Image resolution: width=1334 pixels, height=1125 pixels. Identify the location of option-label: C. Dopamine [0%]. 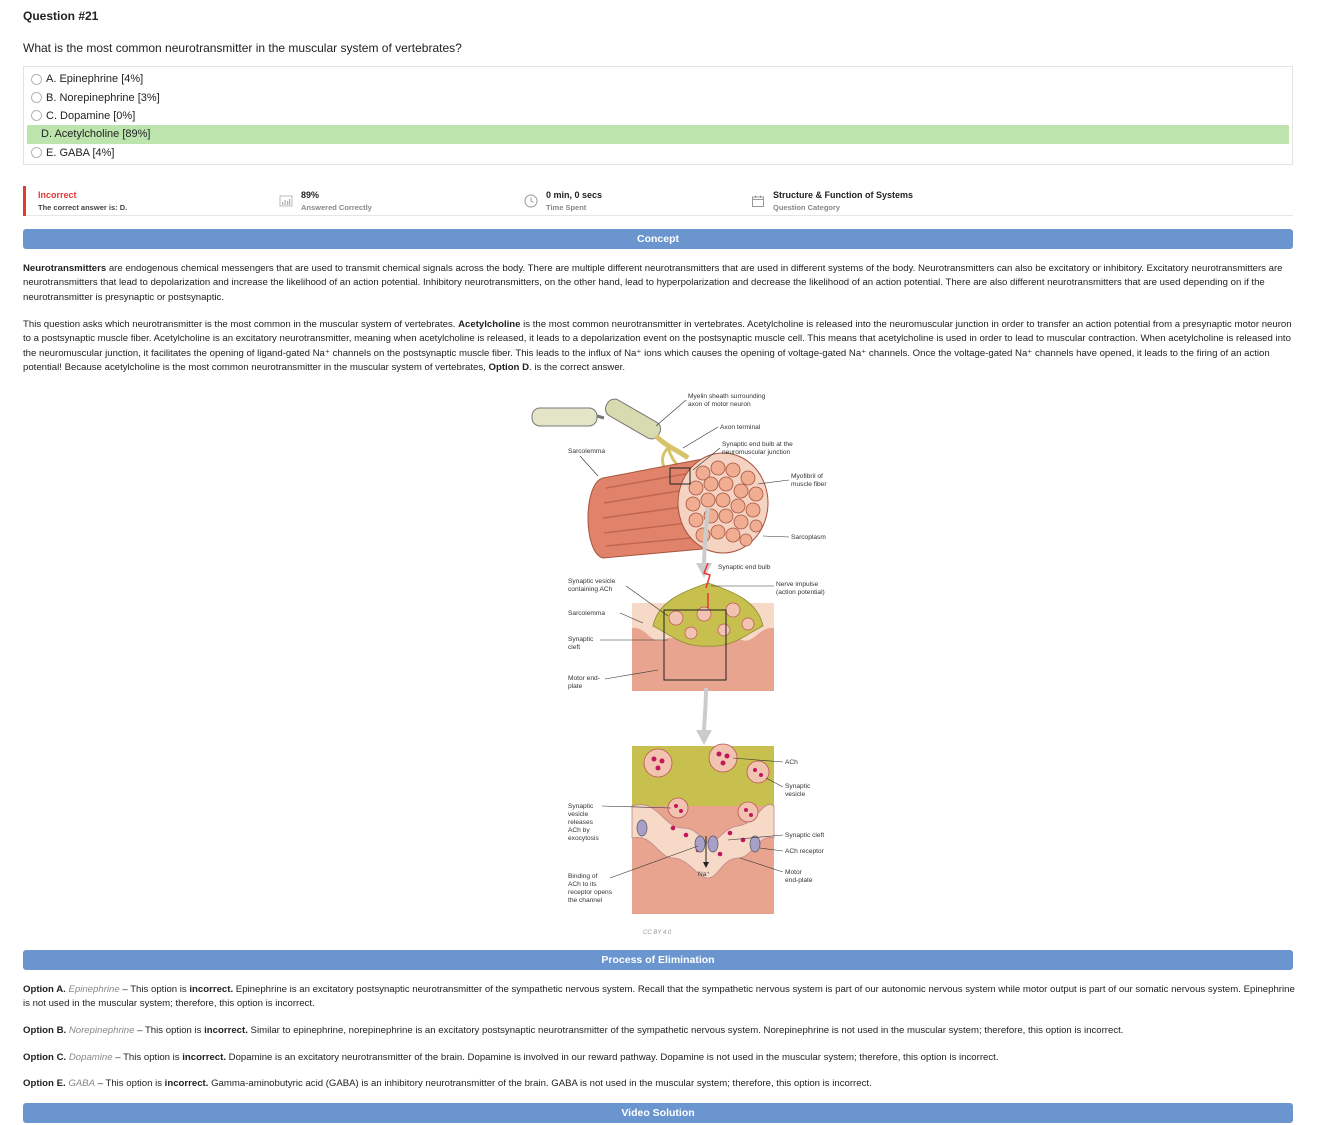
(91, 115).